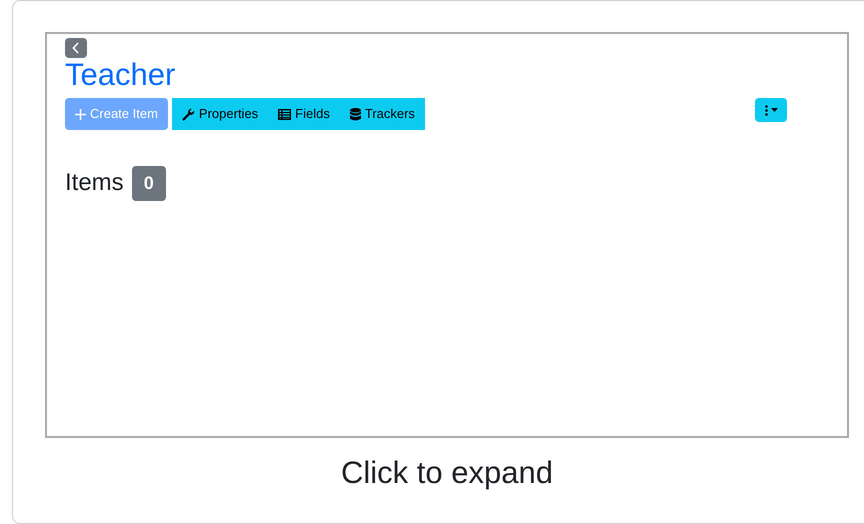  What do you see at coordinates (188, 114) in the screenshot?
I see `wrench-icon` at bounding box center [188, 114].